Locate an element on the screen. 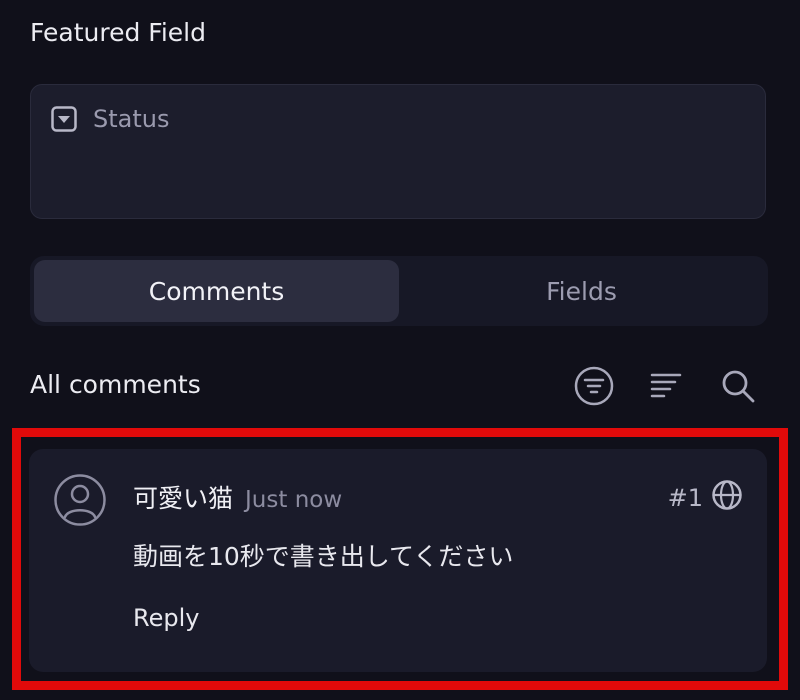  tab-comments: Comments is located at coordinates (216, 291).